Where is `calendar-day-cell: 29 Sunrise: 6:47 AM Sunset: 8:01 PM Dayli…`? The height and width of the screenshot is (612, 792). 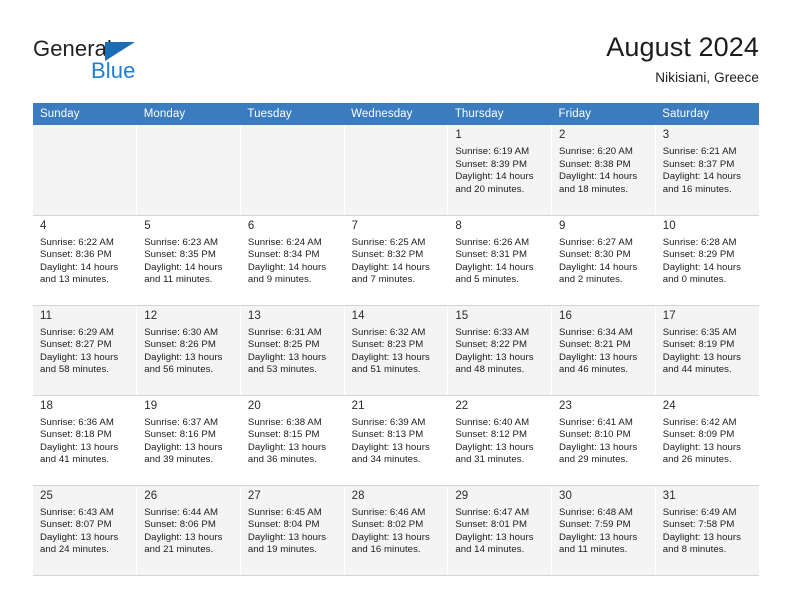 calendar-day-cell: 29 Sunrise: 6:47 AM Sunset: 8:01 PM Dayli… is located at coordinates (500, 530).